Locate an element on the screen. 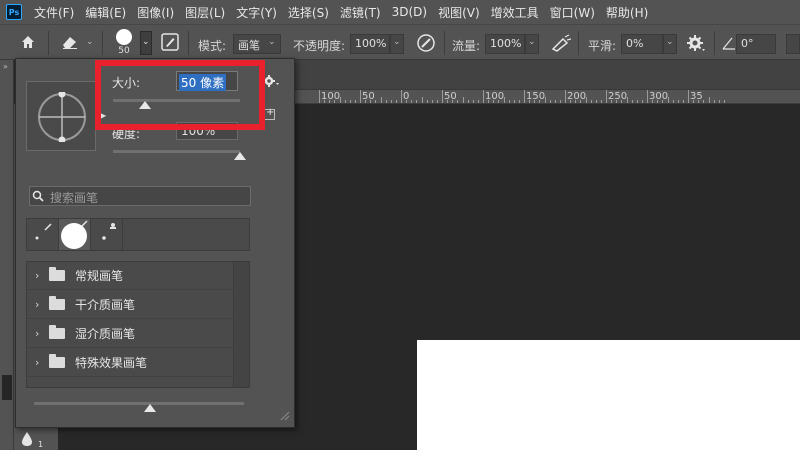 The width and height of the screenshot is (800, 450). menu-layer: 图层(L) is located at coordinates (205, 12).